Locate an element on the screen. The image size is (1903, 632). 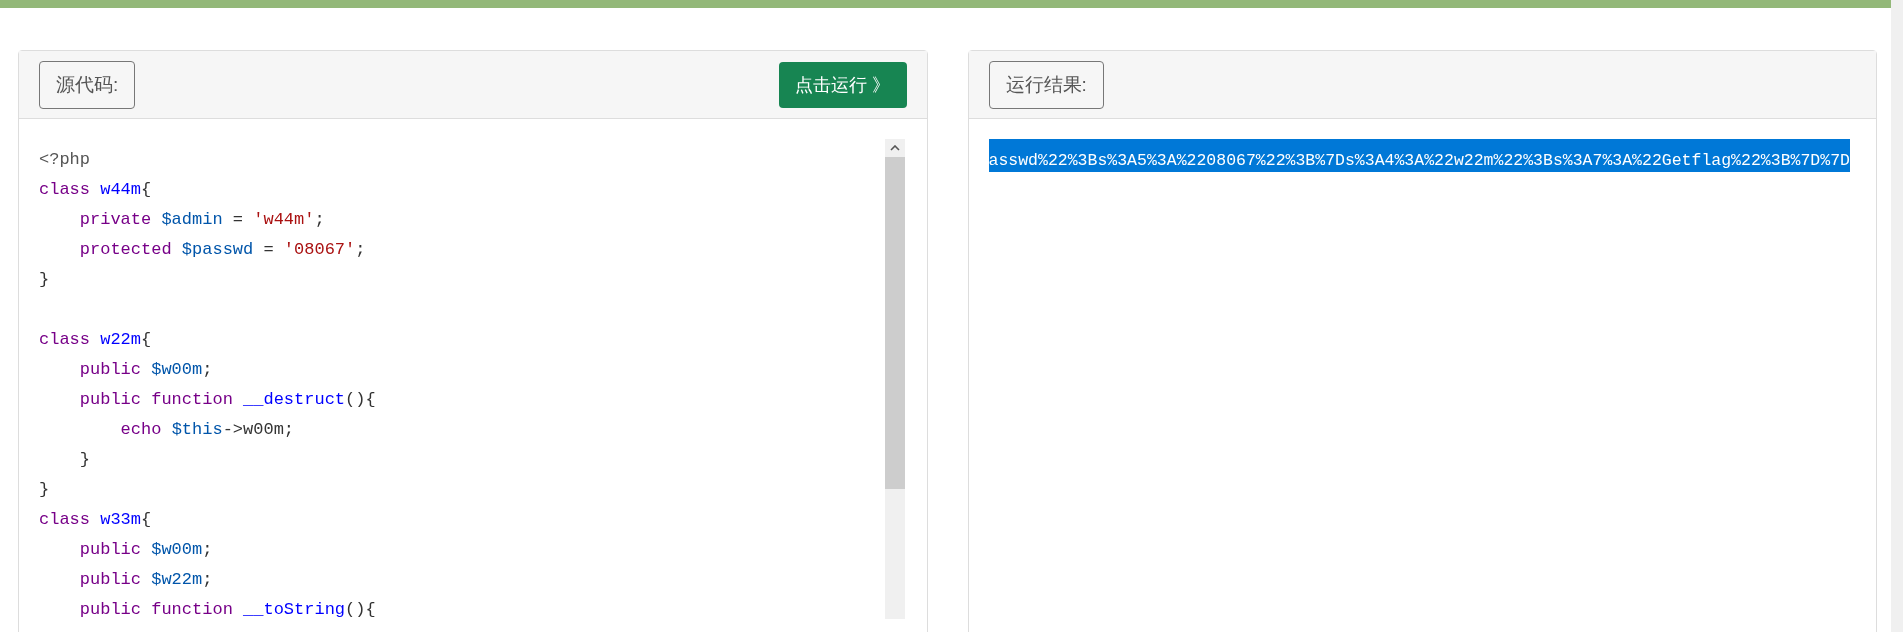
scroll-up-icon is located at coordinates (894, 148).